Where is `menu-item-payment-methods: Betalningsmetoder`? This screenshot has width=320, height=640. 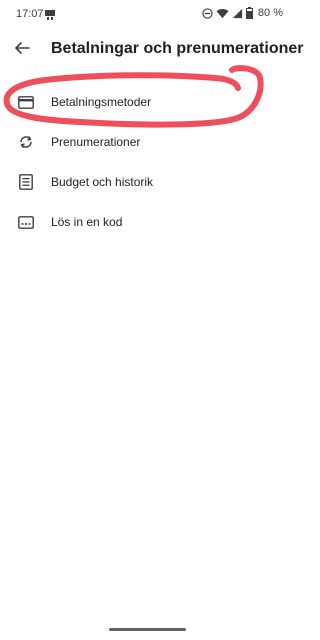 menu-item-payment-methods: Betalningsmetoder is located at coordinates (147, 102).